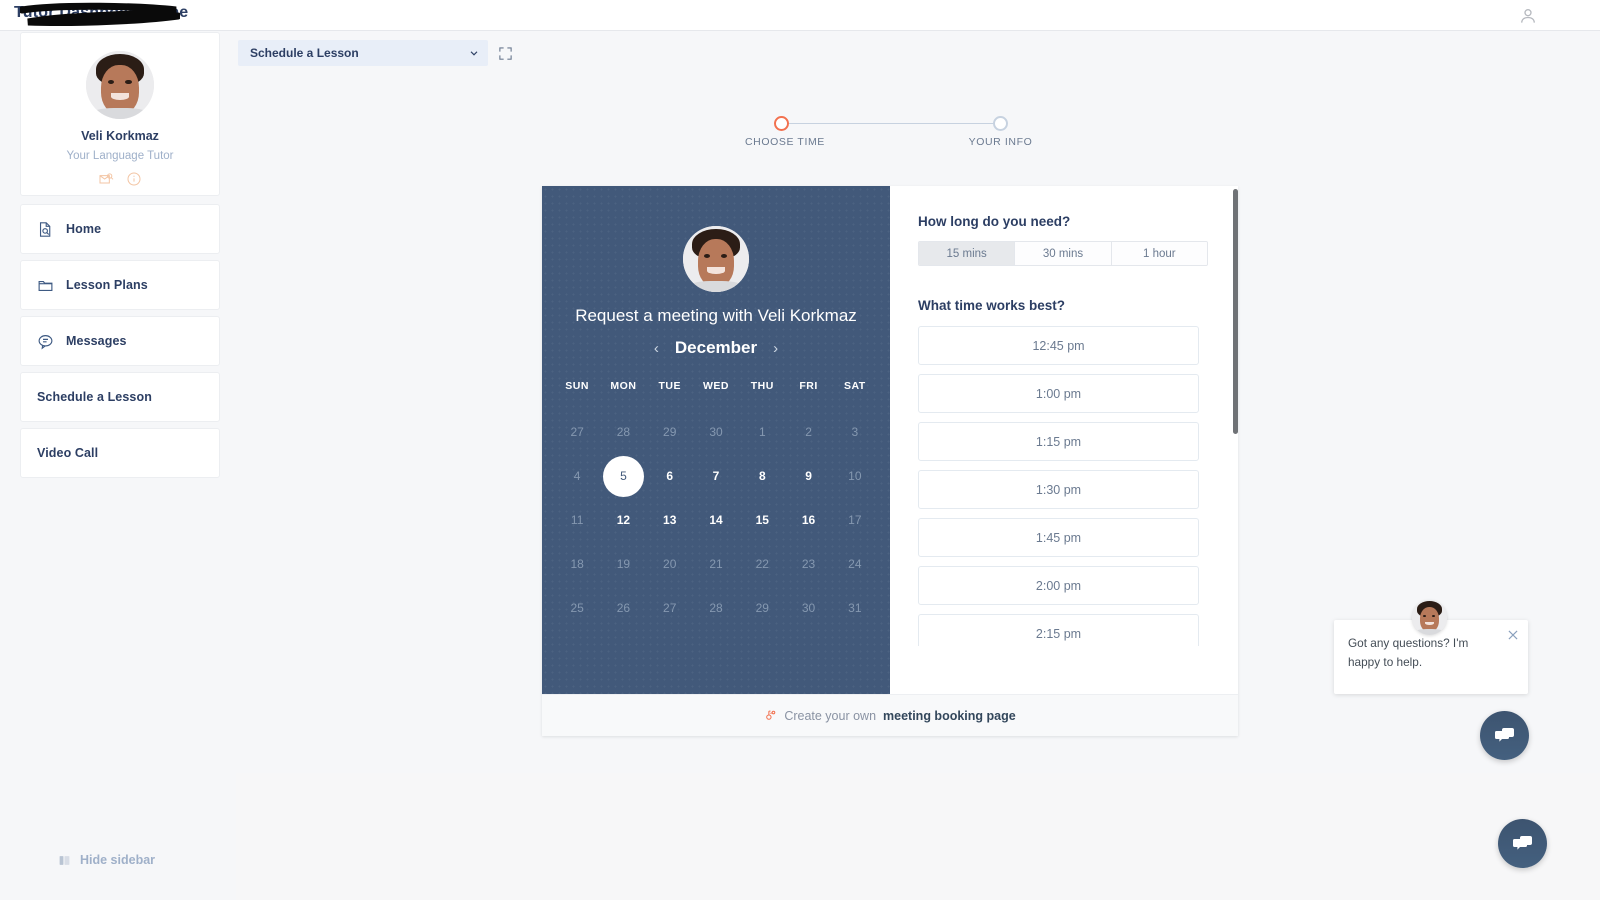 Image resolution: width=1600 pixels, height=900 pixels. What do you see at coordinates (716, 347) in the screenshot?
I see `month-label: December` at bounding box center [716, 347].